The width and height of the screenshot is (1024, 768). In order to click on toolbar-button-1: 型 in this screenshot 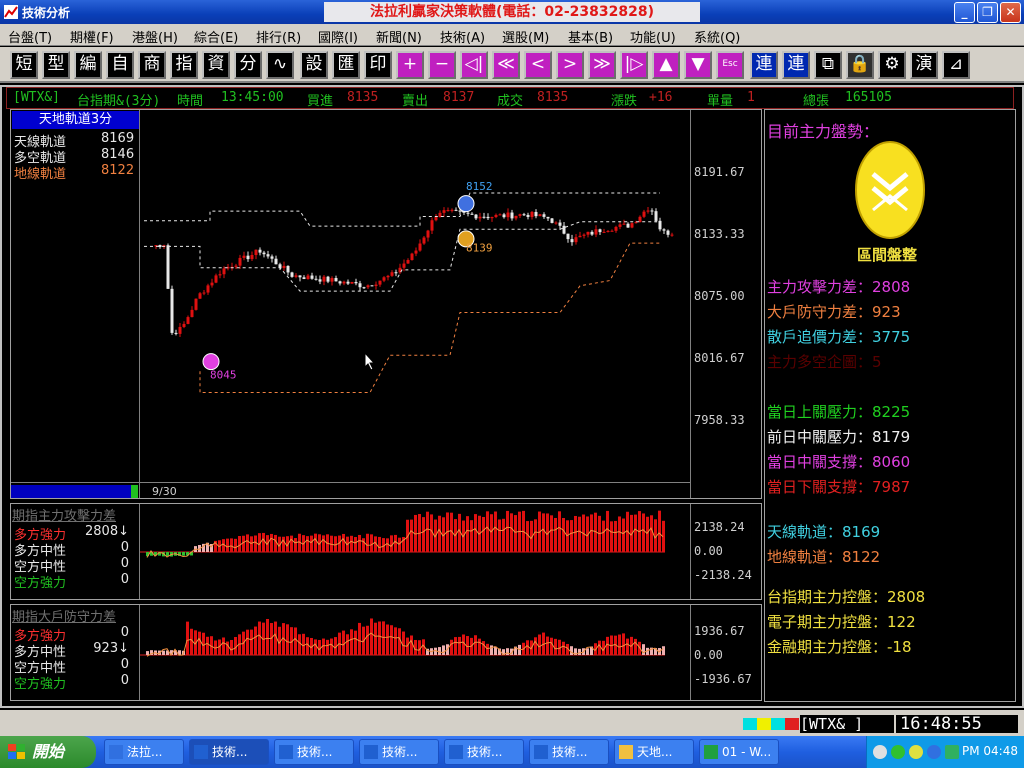, I will do `click(56, 65)`.